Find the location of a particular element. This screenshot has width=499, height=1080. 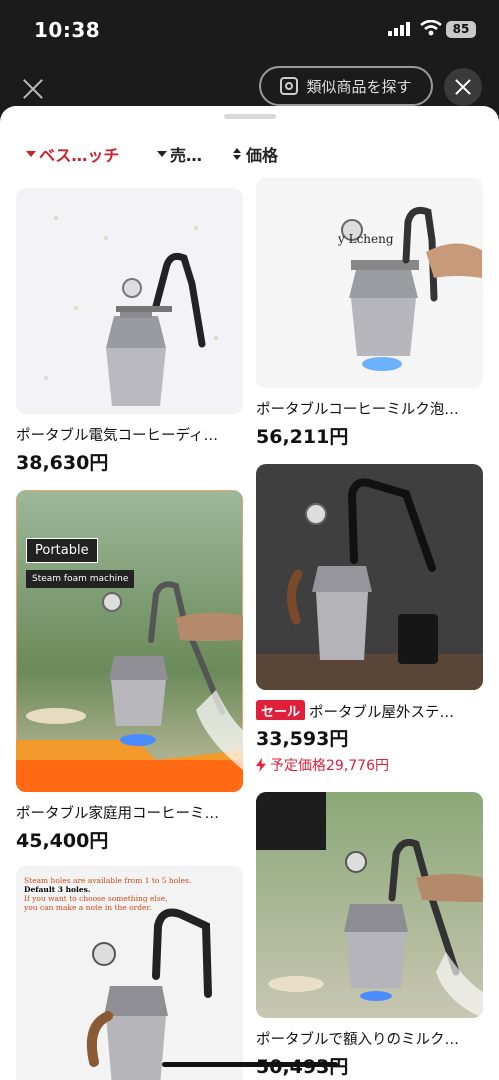

wifi-icon is located at coordinates (431, 28).